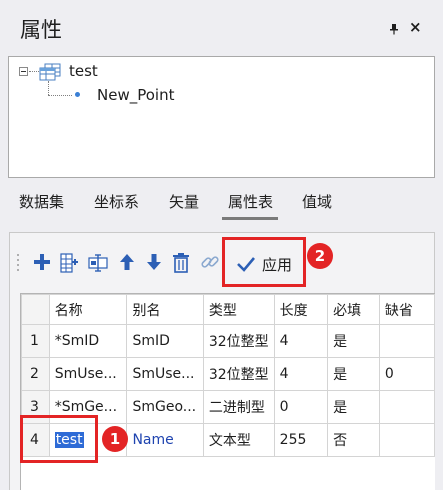  What do you see at coordinates (23, 71) in the screenshot?
I see `collapse-toggle-icon` at bounding box center [23, 71].